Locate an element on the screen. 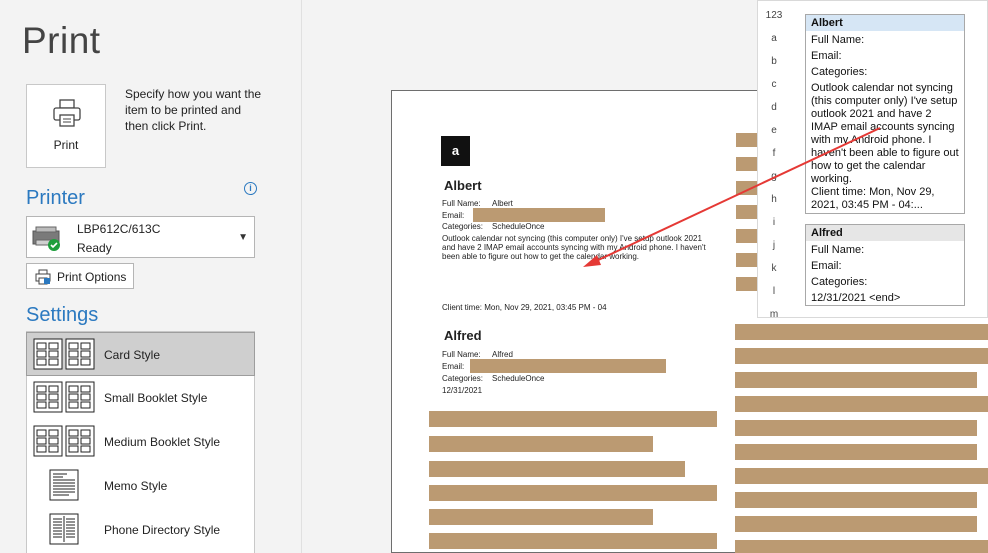 The height and width of the screenshot is (553, 988). contact-name: Albert is located at coordinates (463, 185).